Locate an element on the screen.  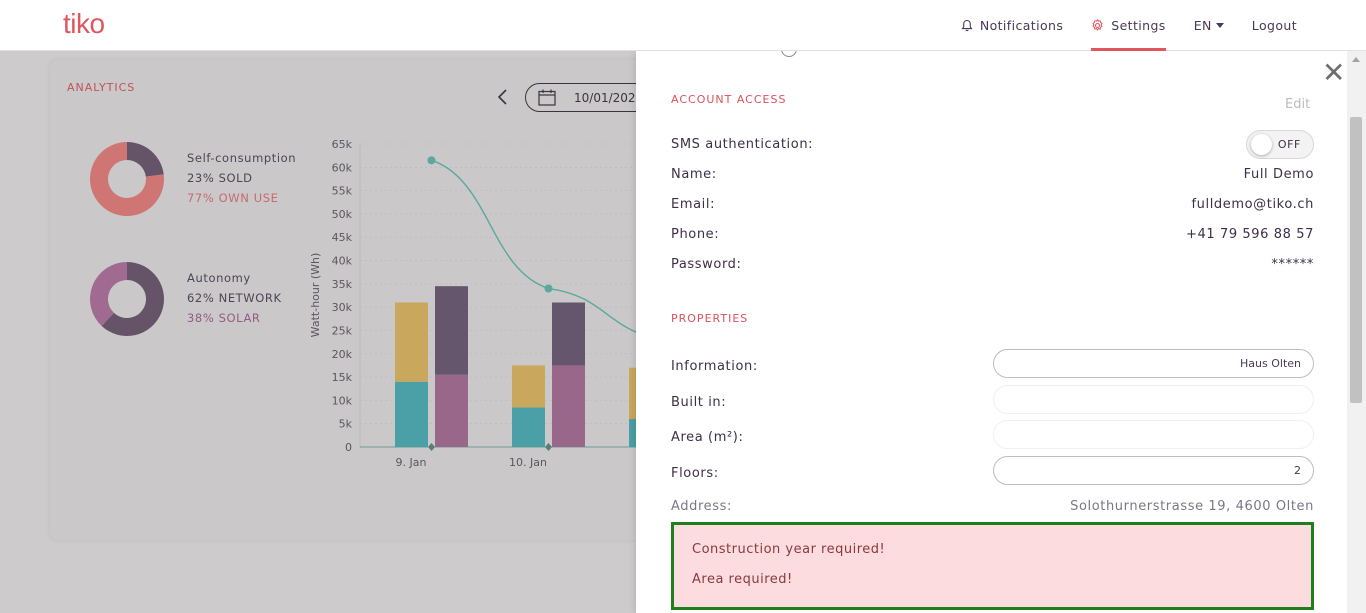
y-tick-label: 60k is located at coordinates (342, 167).